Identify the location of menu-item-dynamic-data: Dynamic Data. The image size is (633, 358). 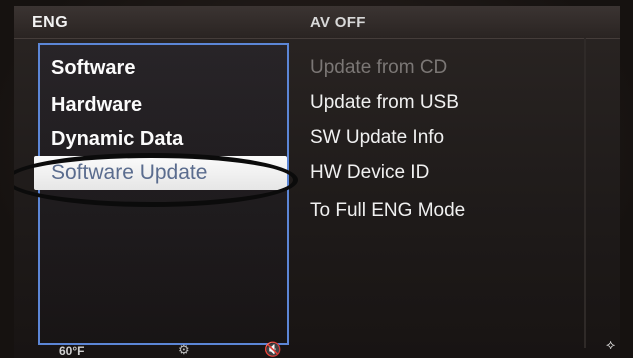
(117, 139).